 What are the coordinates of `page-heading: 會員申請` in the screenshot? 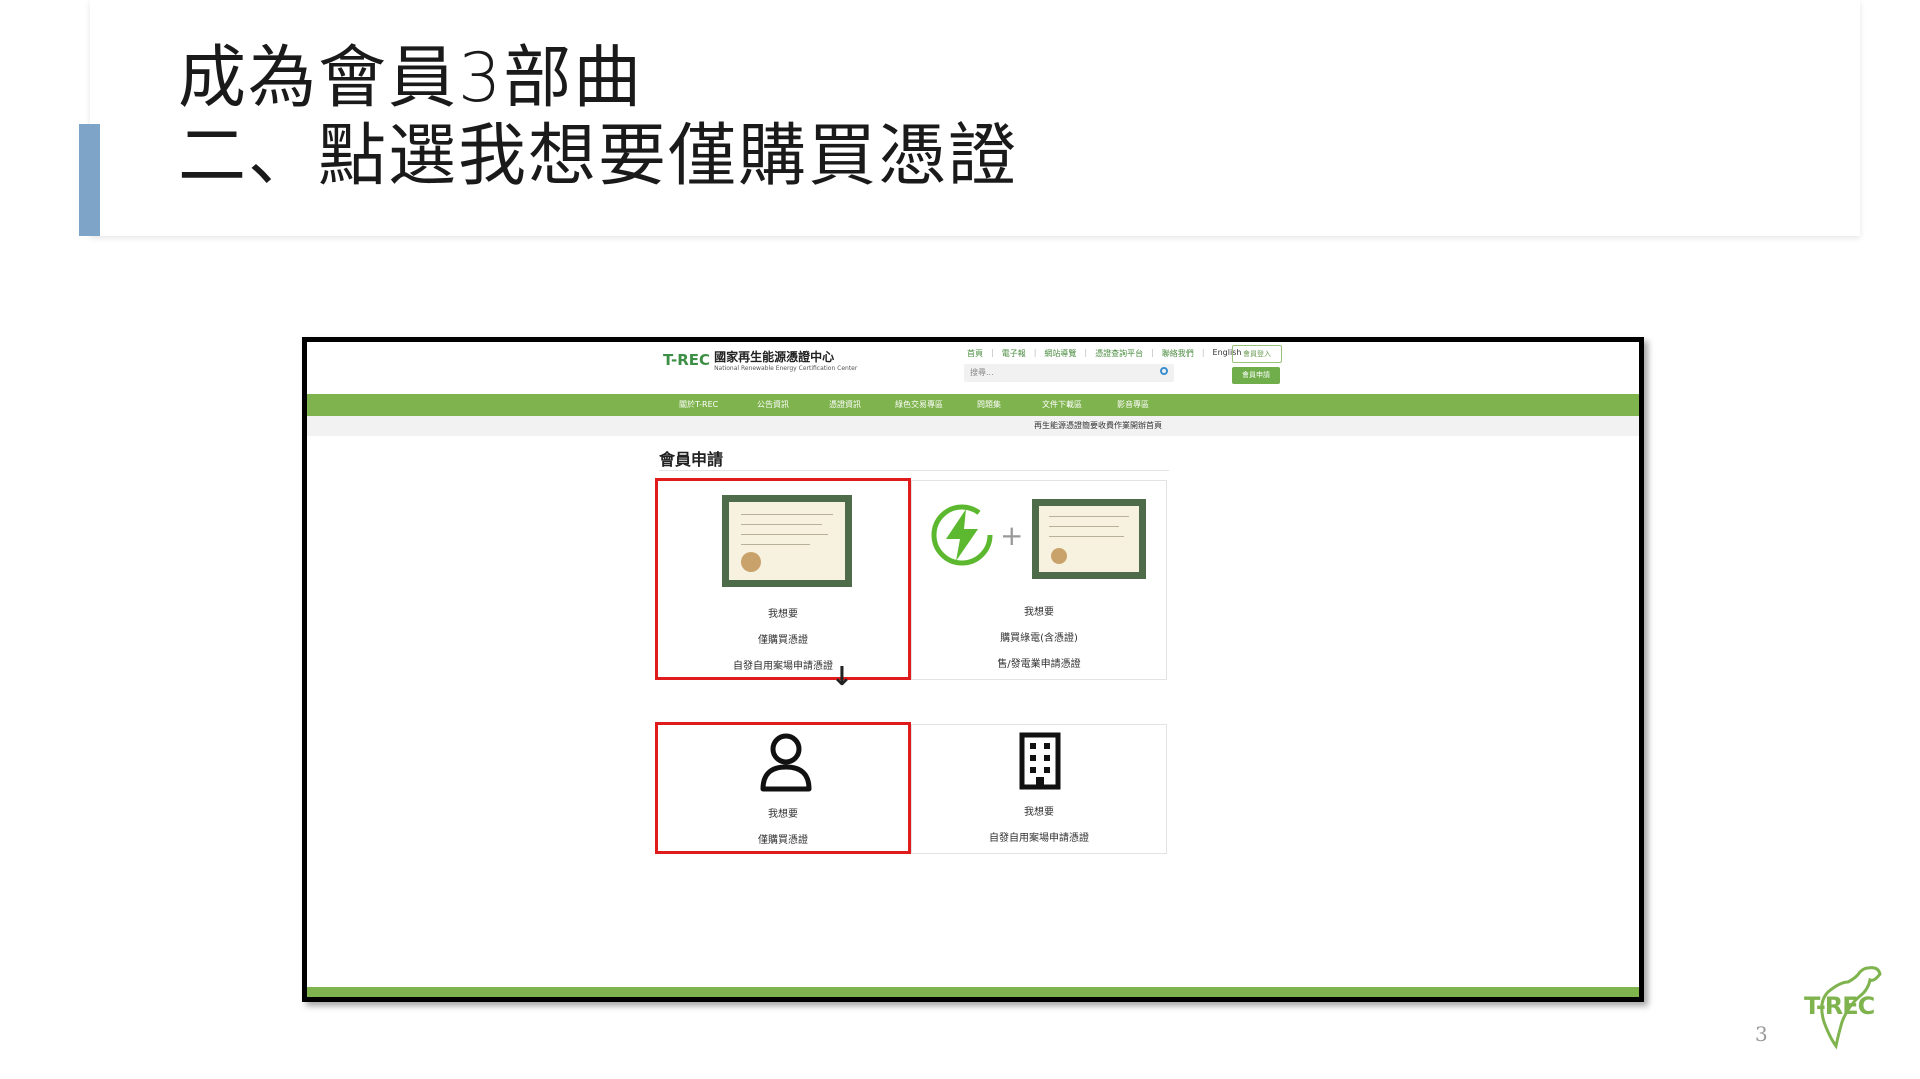 It's located at (691, 459).